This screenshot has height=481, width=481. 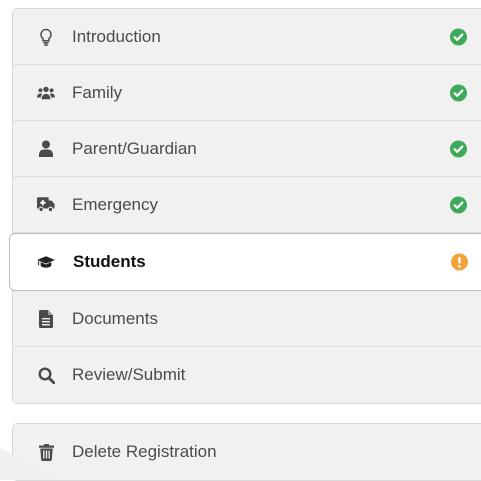 I want to click on nav-item-introduction: Introduction, so click(x=247, y=37).